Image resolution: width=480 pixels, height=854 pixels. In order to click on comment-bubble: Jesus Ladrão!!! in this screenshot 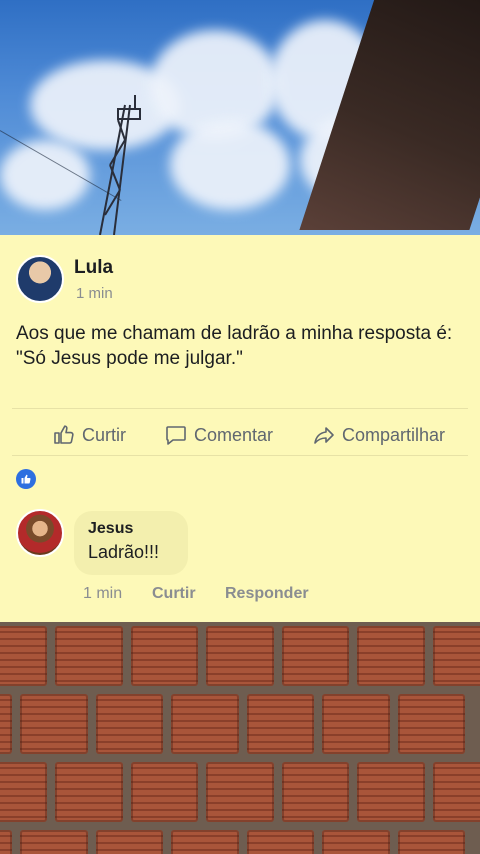, I will do `click(131, 543)`.